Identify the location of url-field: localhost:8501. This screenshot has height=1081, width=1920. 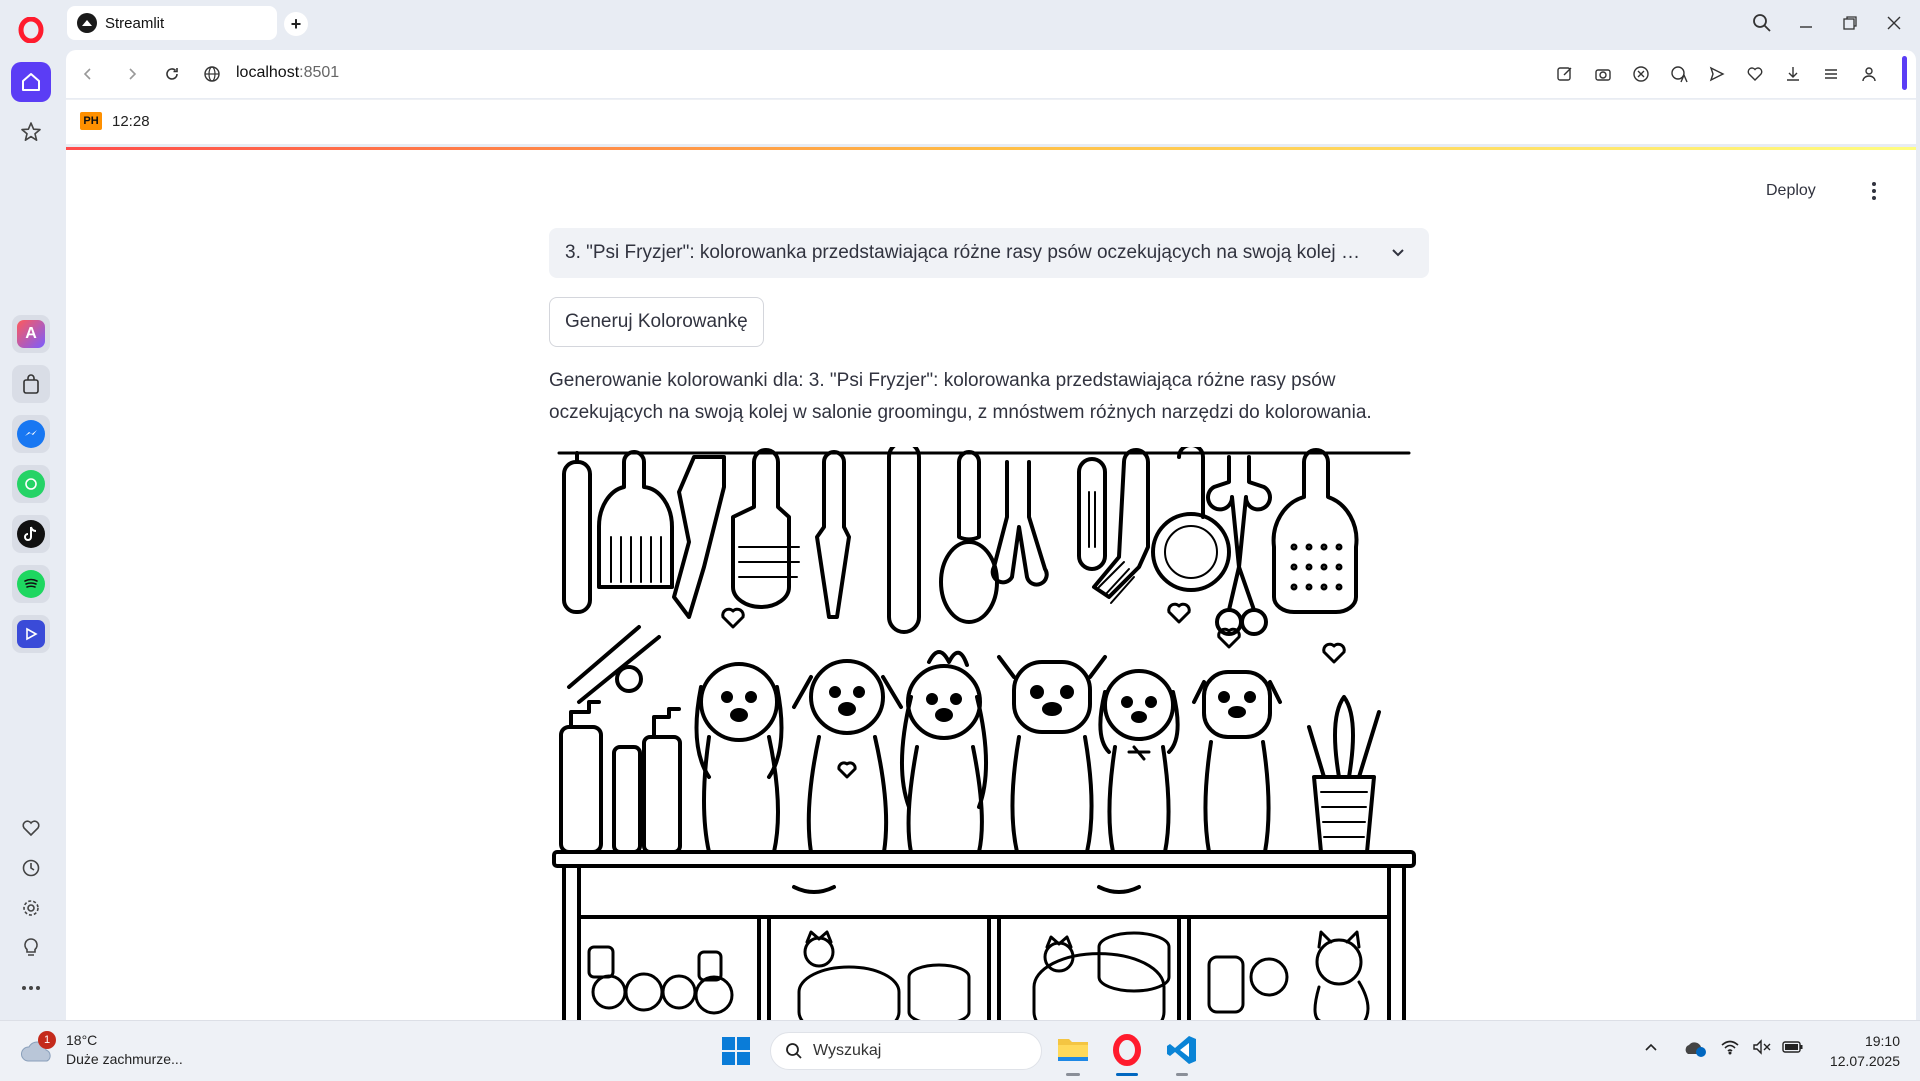
(287, 73).